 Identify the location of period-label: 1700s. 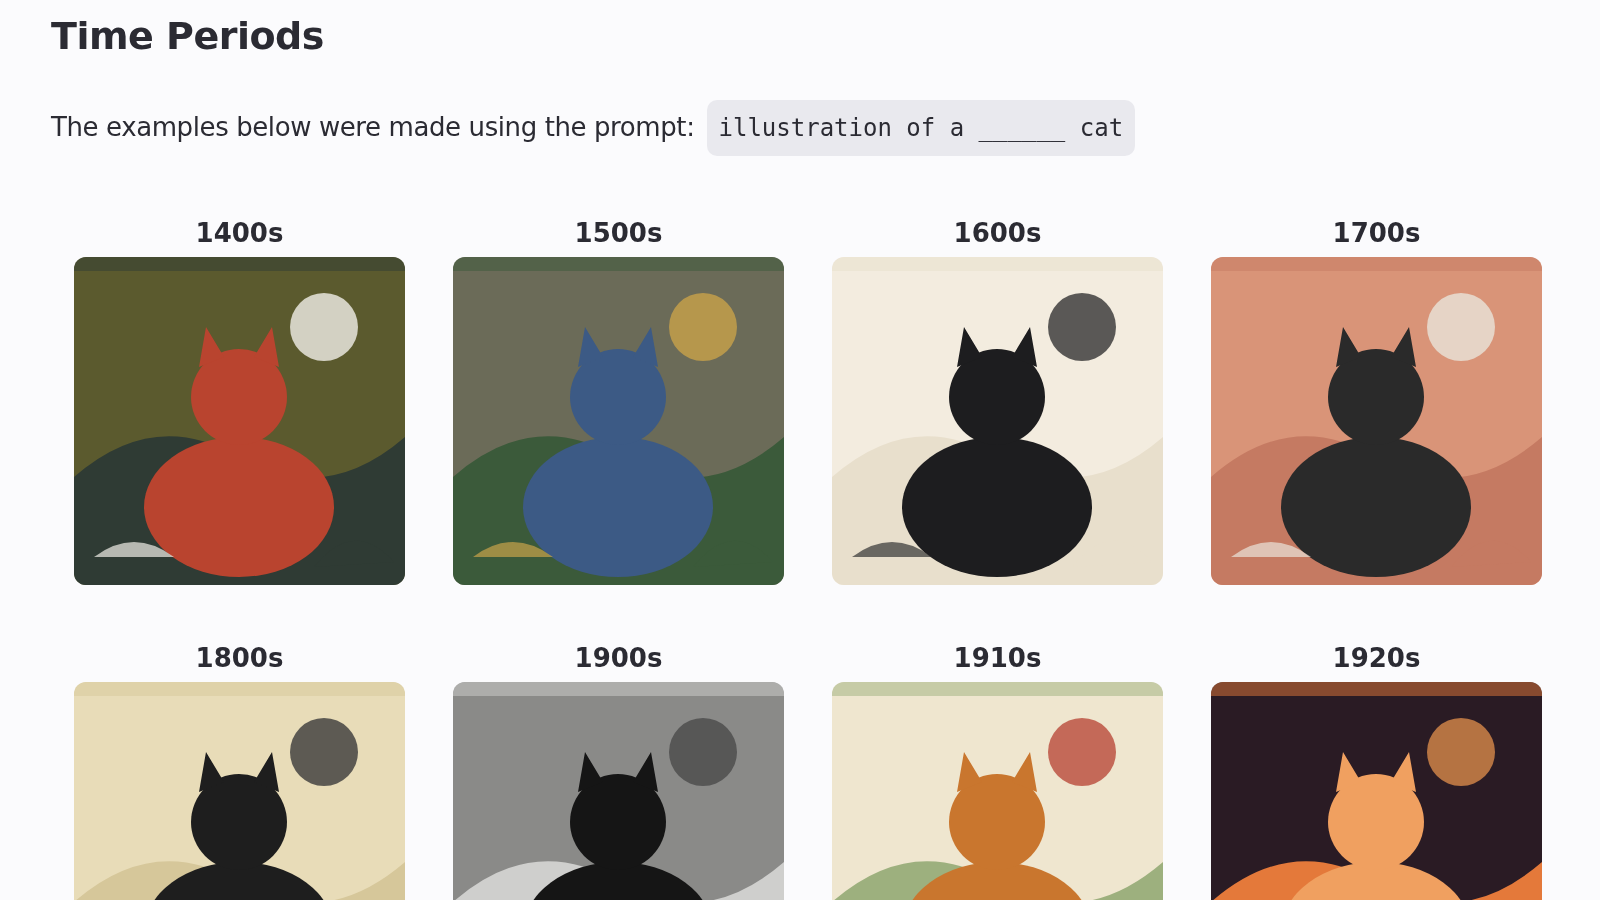
(1376, 233).